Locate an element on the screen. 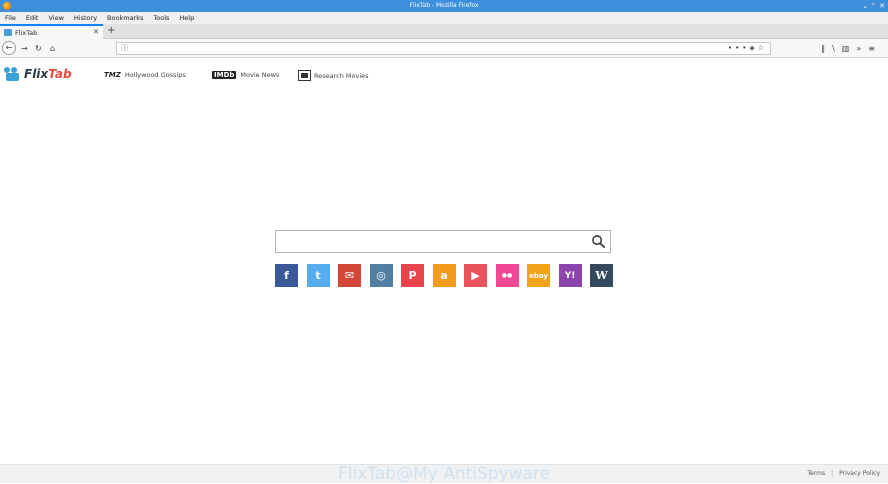 This screenshot has width=888, height=484. mail-icon: ✉ is located at coordinates (349, 275).